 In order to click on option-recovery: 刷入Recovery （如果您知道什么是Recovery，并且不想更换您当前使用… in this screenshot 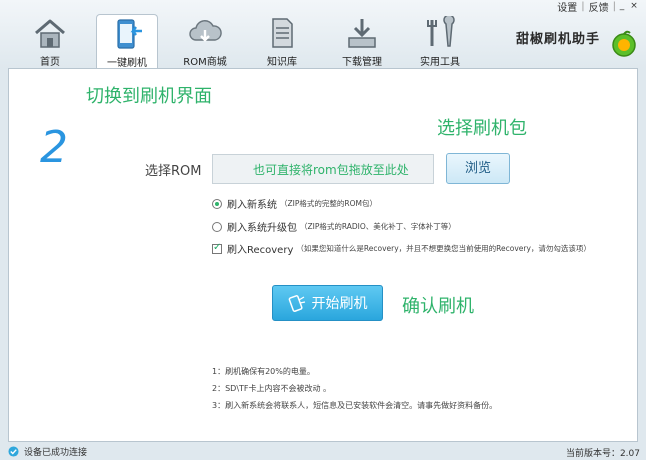, I will do `click(401, 248)`.